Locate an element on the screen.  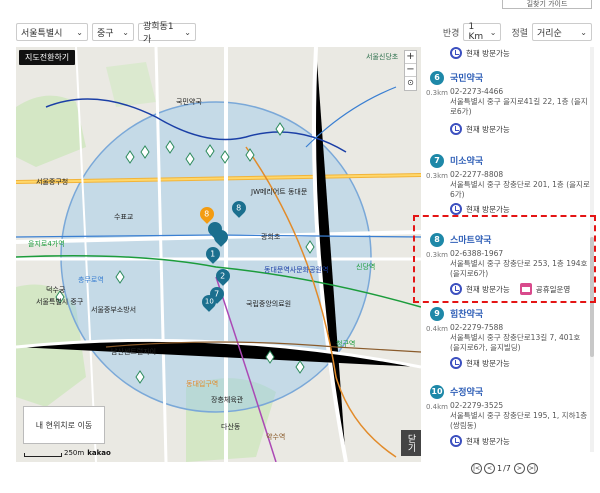
map-switch-button: 지도전환하기 is located at coordinates (47, 57).